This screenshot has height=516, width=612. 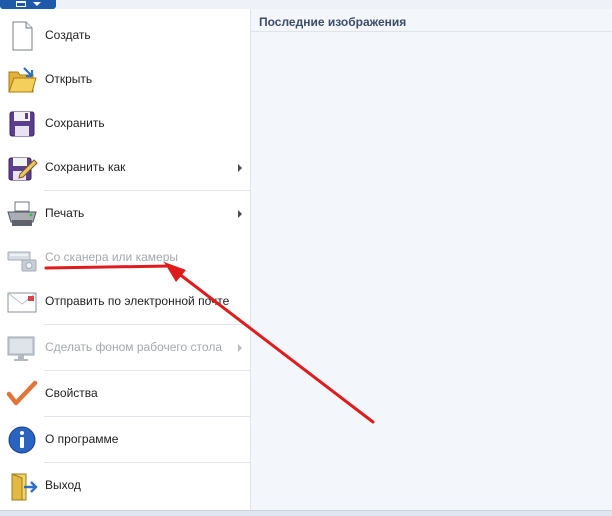 What do you see at coordinates (133, 347) in the screenshot?
I see `menu-item-label: Сделать фоном рабочего стола` at bounding box center [133, 347].